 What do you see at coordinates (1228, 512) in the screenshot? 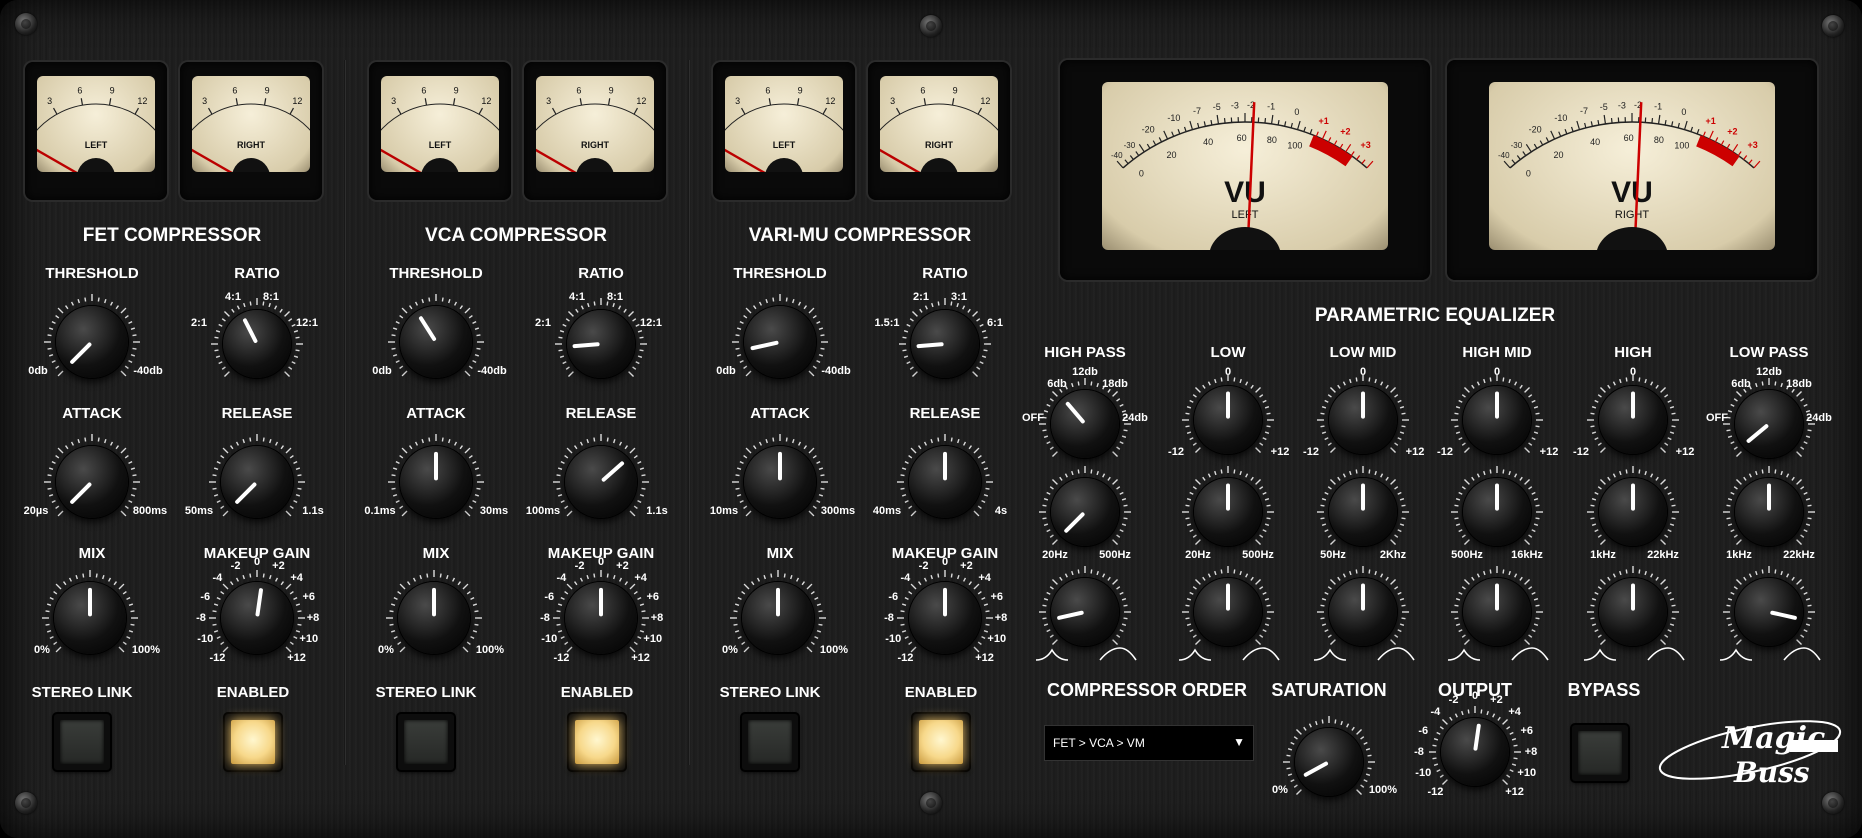
I see `eq-low-freq-knob` at bounding box center [1228, 512].